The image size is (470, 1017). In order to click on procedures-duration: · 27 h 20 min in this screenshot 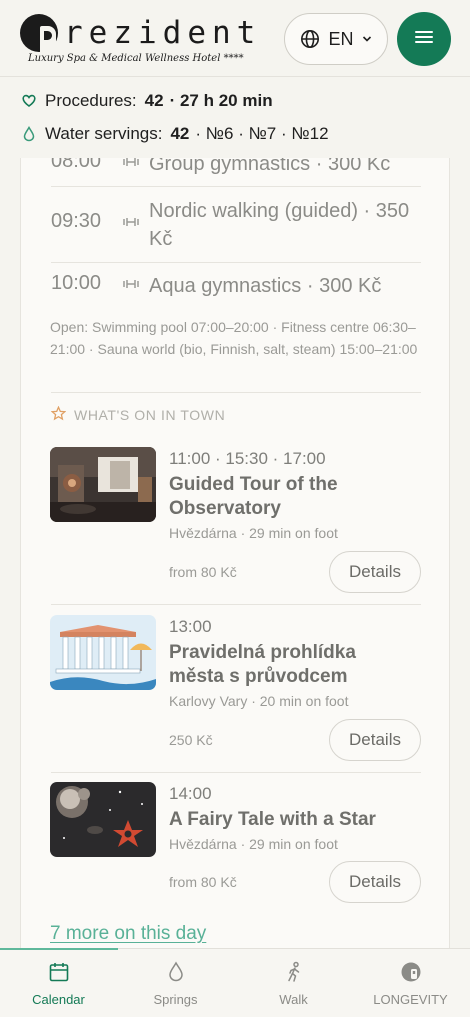, I will do `click(221, 100)`.